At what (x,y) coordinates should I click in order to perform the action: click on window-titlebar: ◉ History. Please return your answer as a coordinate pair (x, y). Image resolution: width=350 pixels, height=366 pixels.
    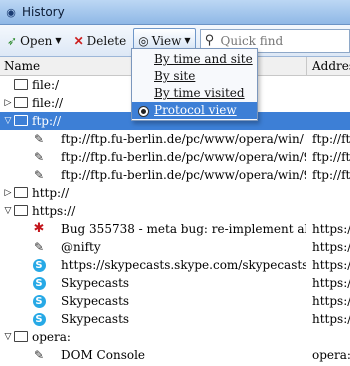
    Looking at the image, I should click on (175, 12).